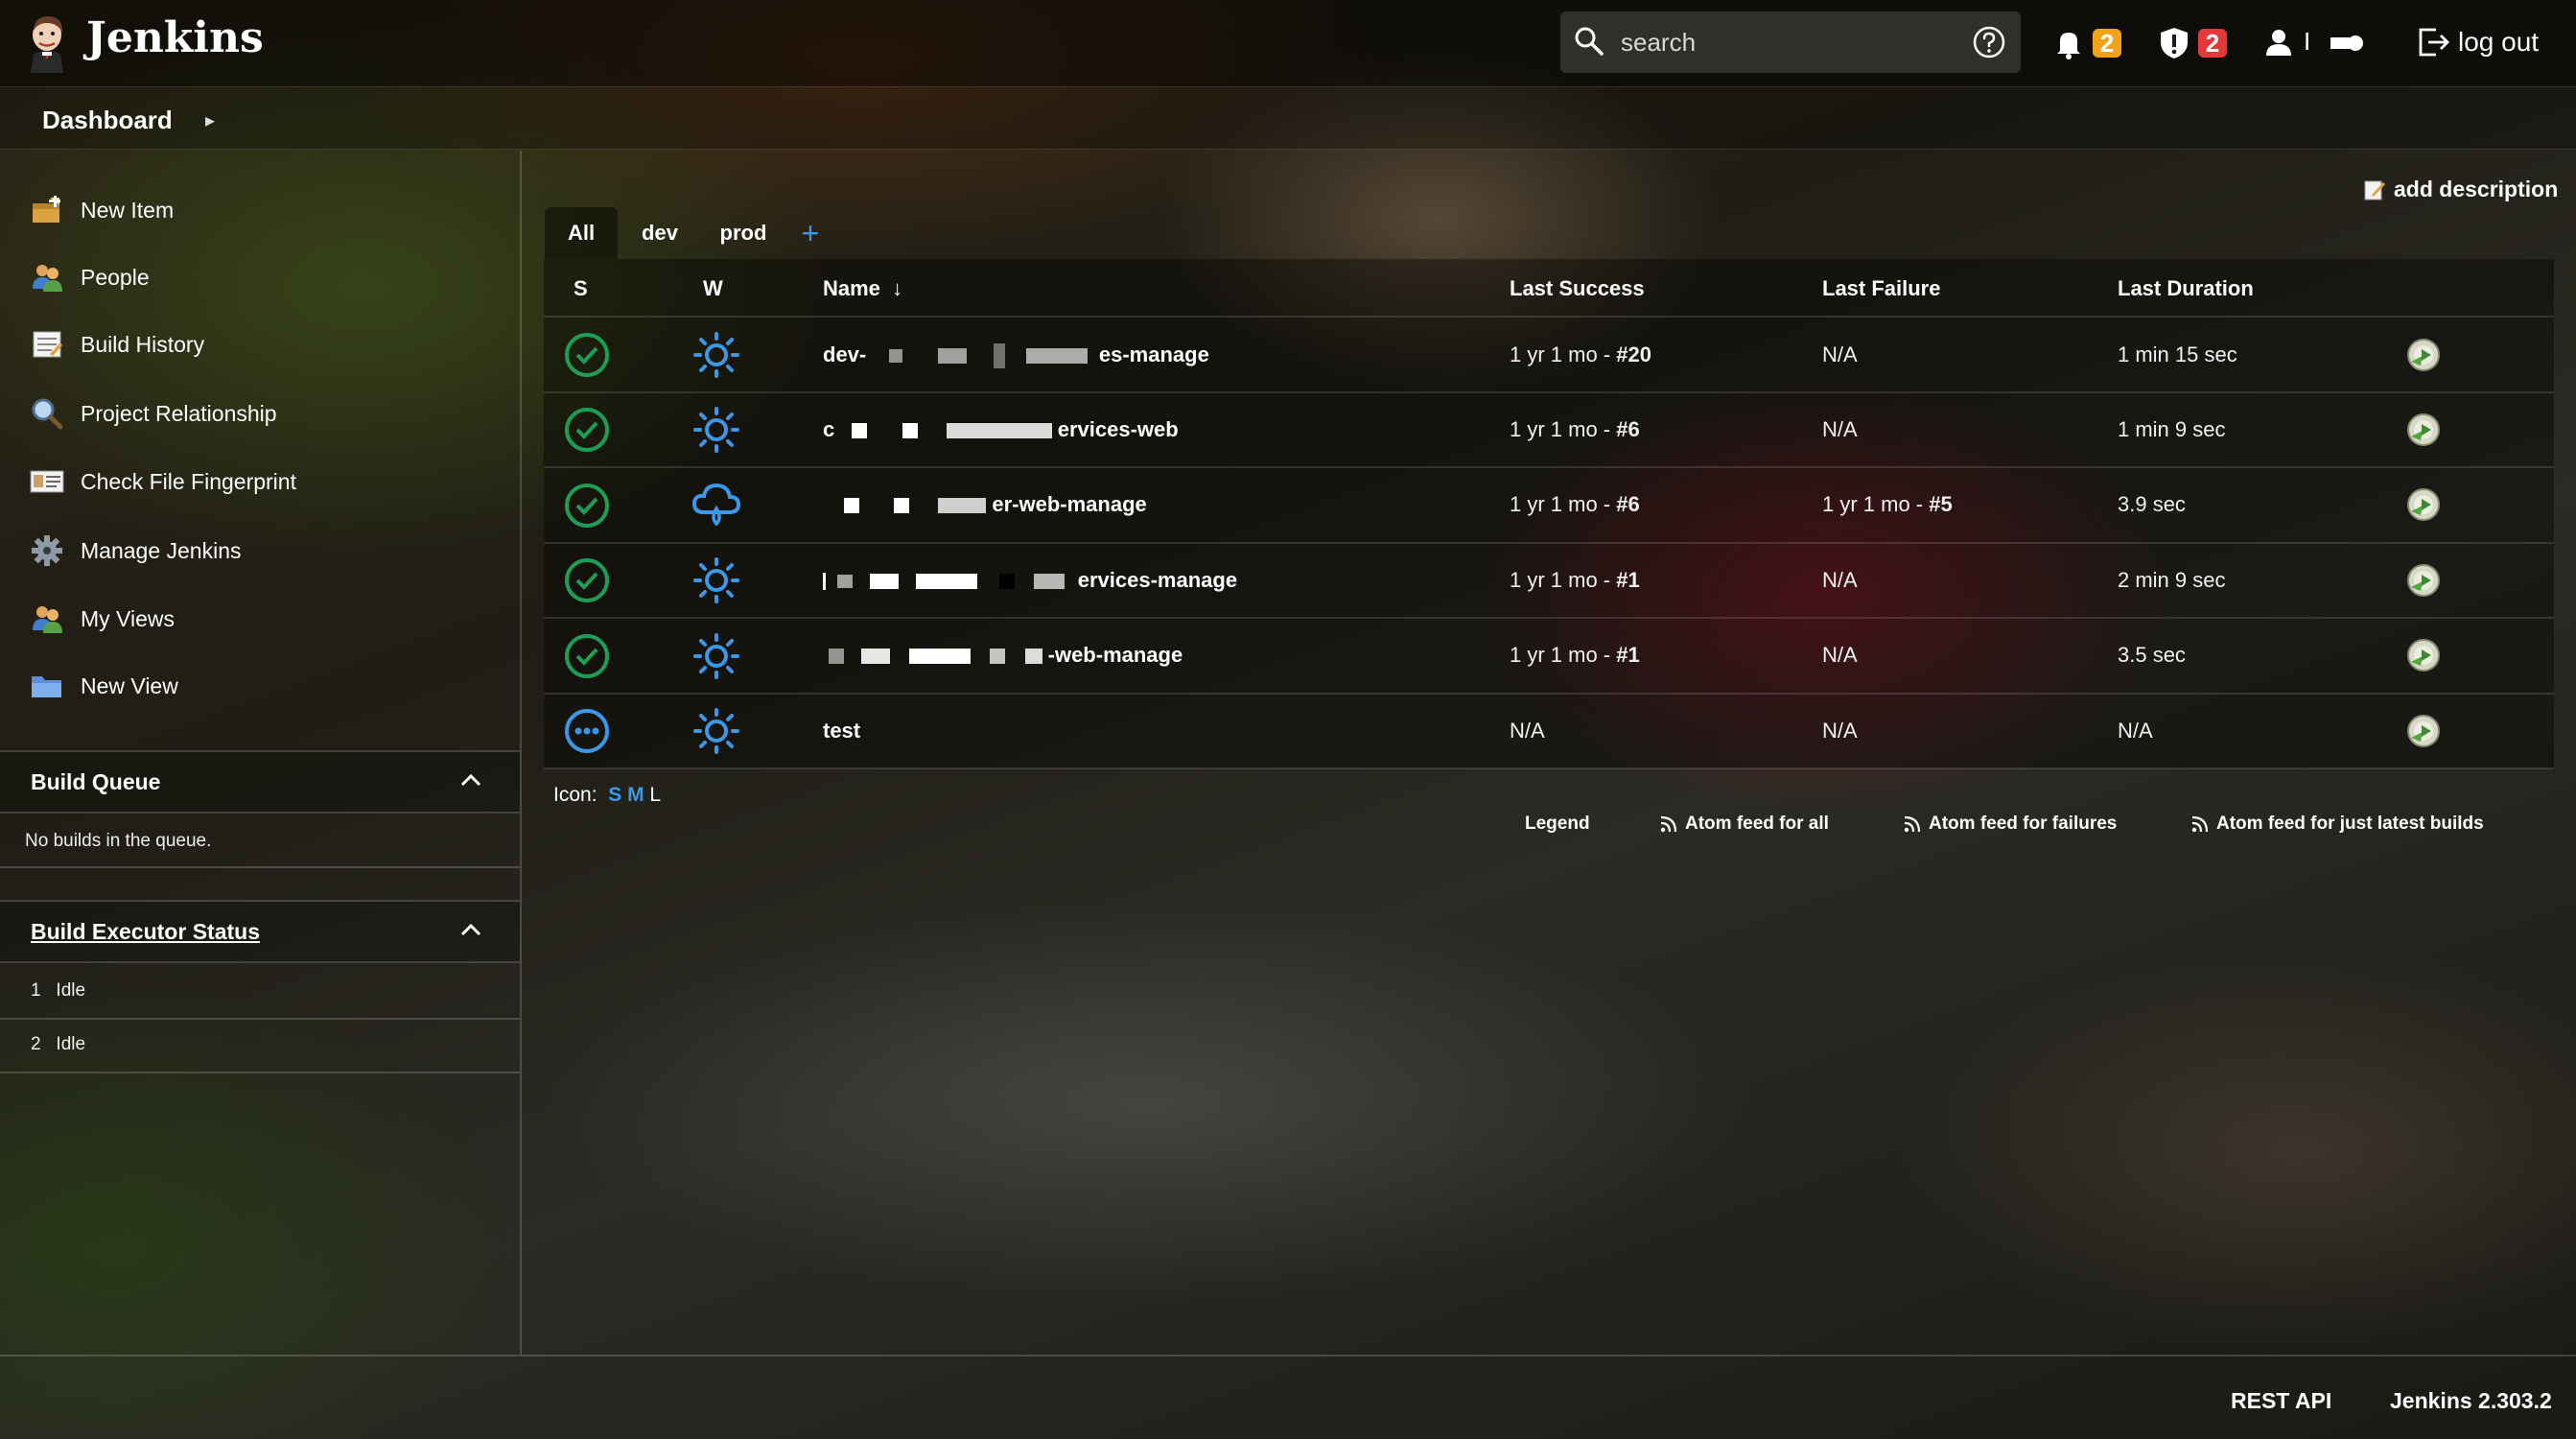 This screenshot has height=1439, width=2576. I want to click on sidebar-item-label: Project Relationship, so click(179, 413).